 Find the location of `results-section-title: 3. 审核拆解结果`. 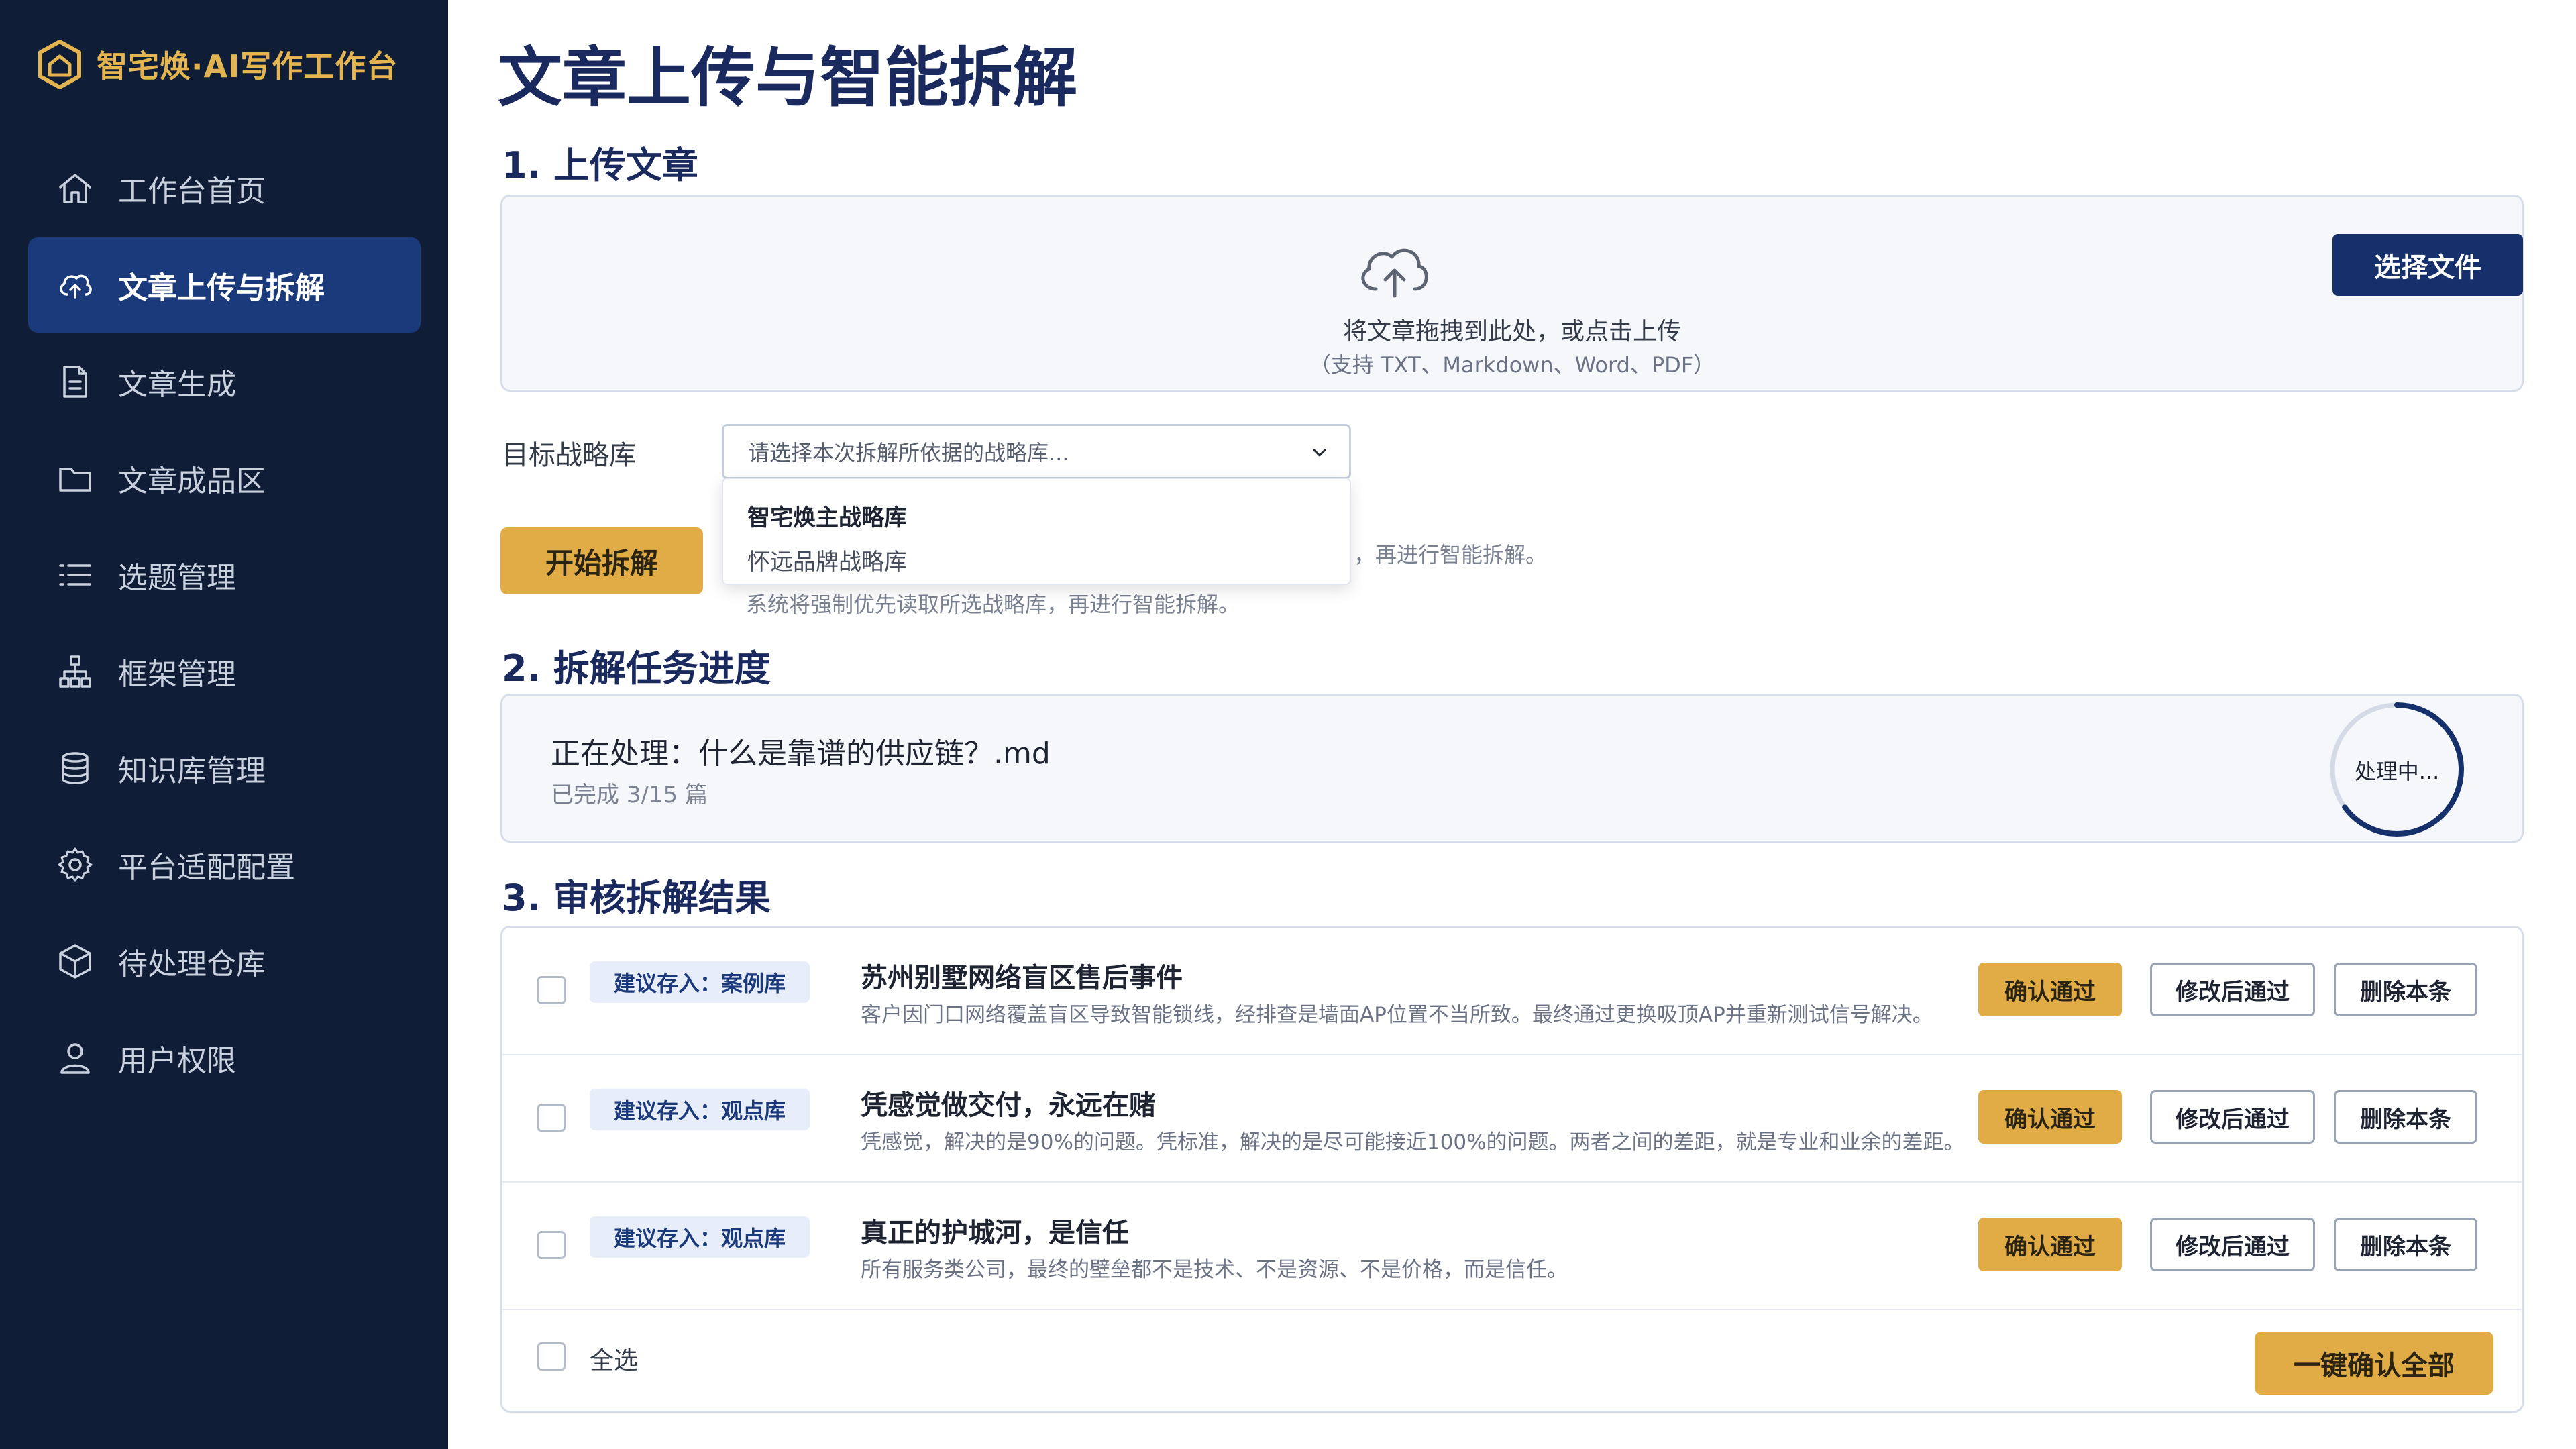

results-section-title: 3. 审核拆解结果 is located at coordinates (636, 898).